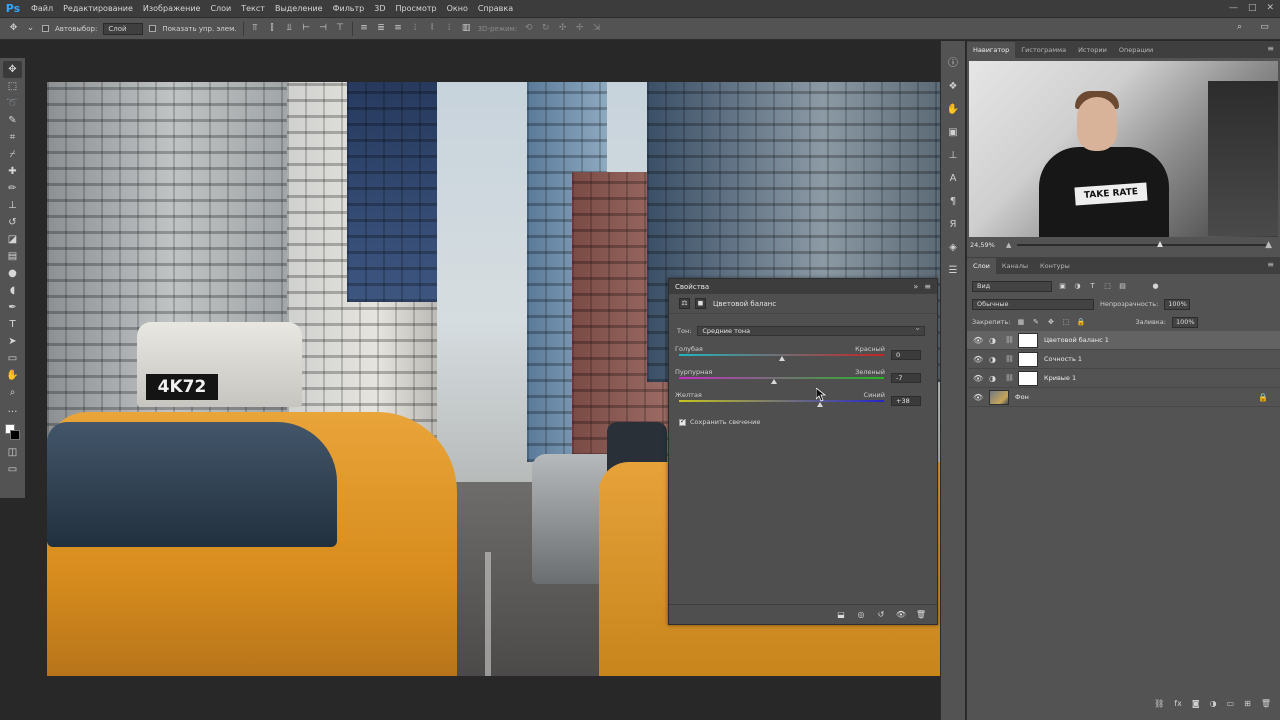  What do you see at coordinates (12, 273) in the screenshot?
I see `blur-tool-icon: ●` at bounding box center [12, 273].